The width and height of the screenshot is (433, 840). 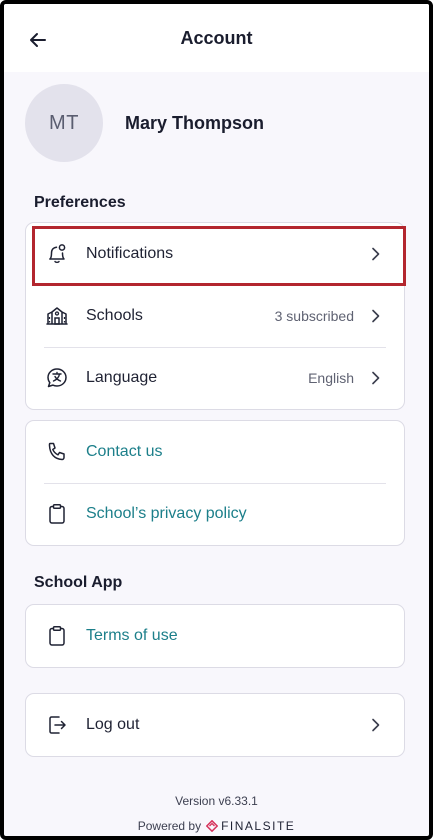 I want to click on powered-by: Powered by FINALSITE, so click(x=216, y=826).